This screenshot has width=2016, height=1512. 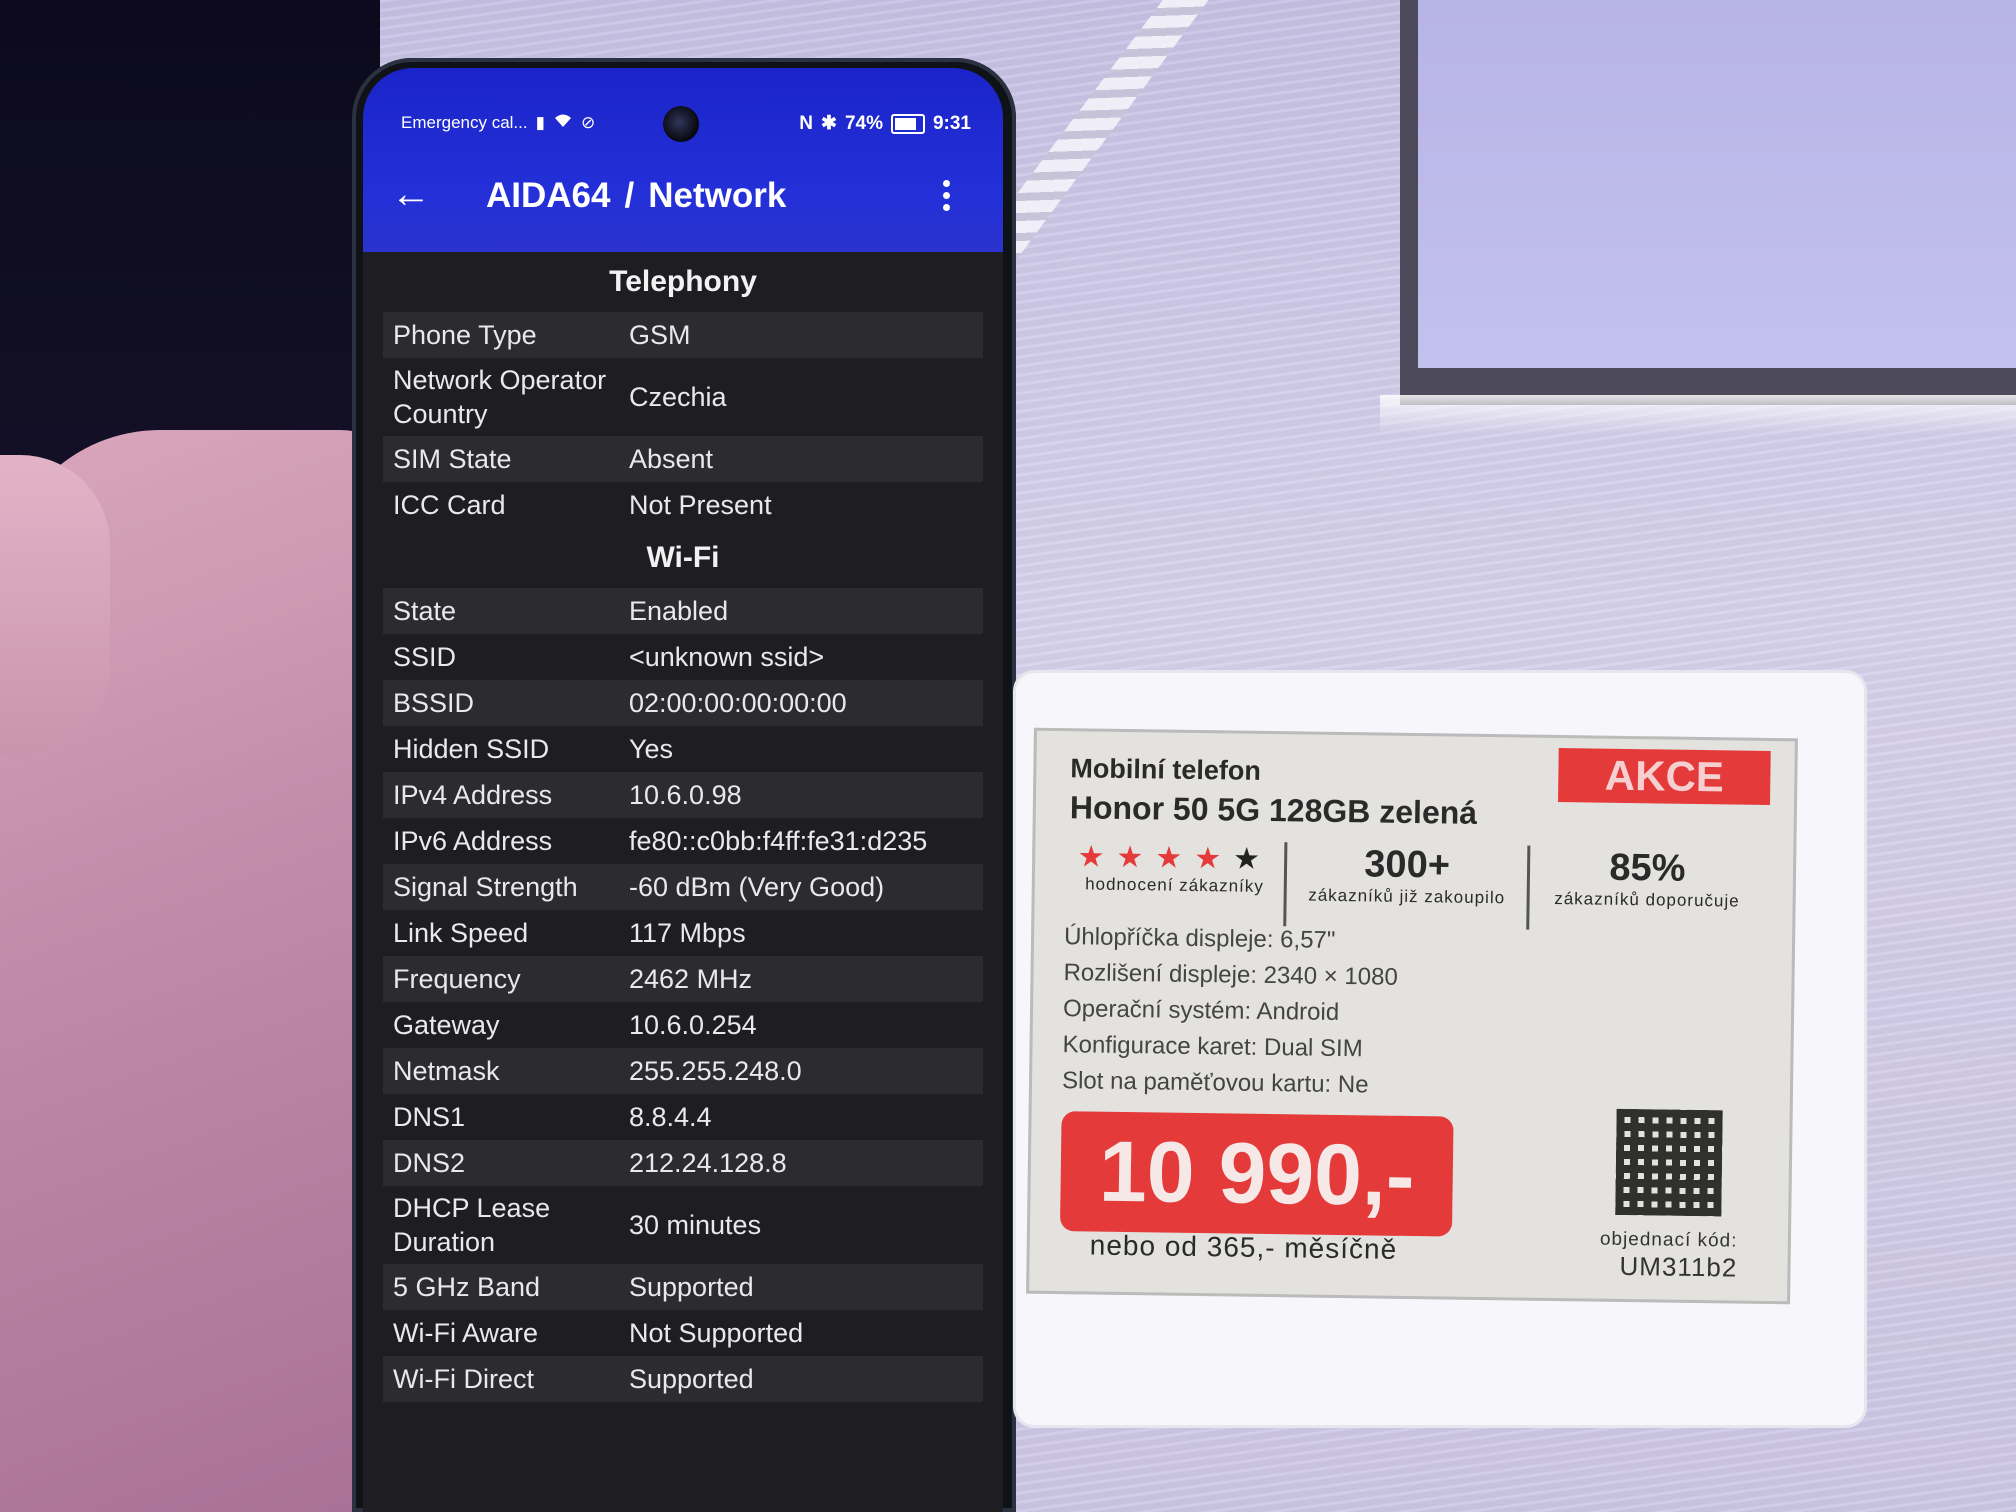 I want to click on battery-percent: 74%, so click(x=863, y=123).